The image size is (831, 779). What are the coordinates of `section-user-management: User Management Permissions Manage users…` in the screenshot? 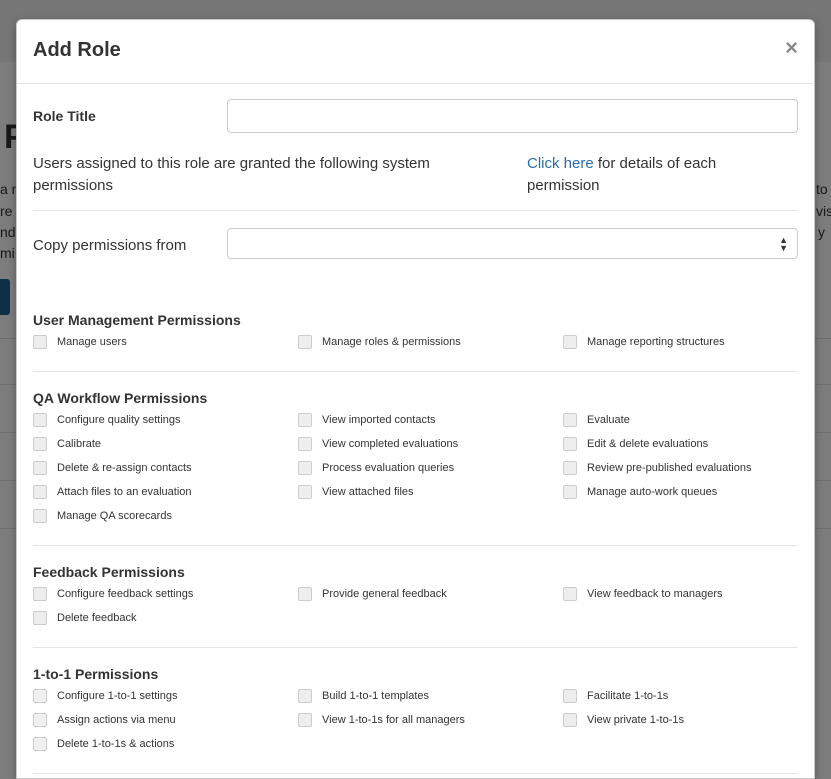 It's located at (415, 330).